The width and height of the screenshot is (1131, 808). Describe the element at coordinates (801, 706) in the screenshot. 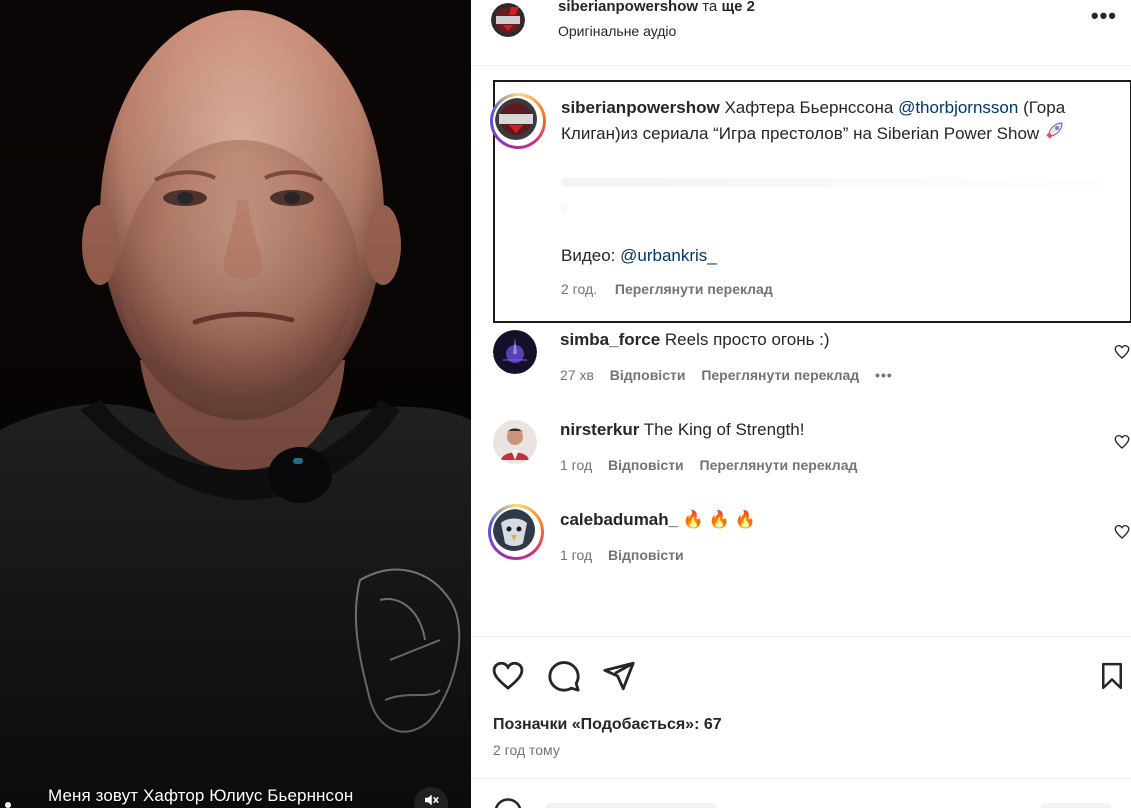

I see `post-actions: Позначки «Подобається»: 67 2 год тому` at that location.